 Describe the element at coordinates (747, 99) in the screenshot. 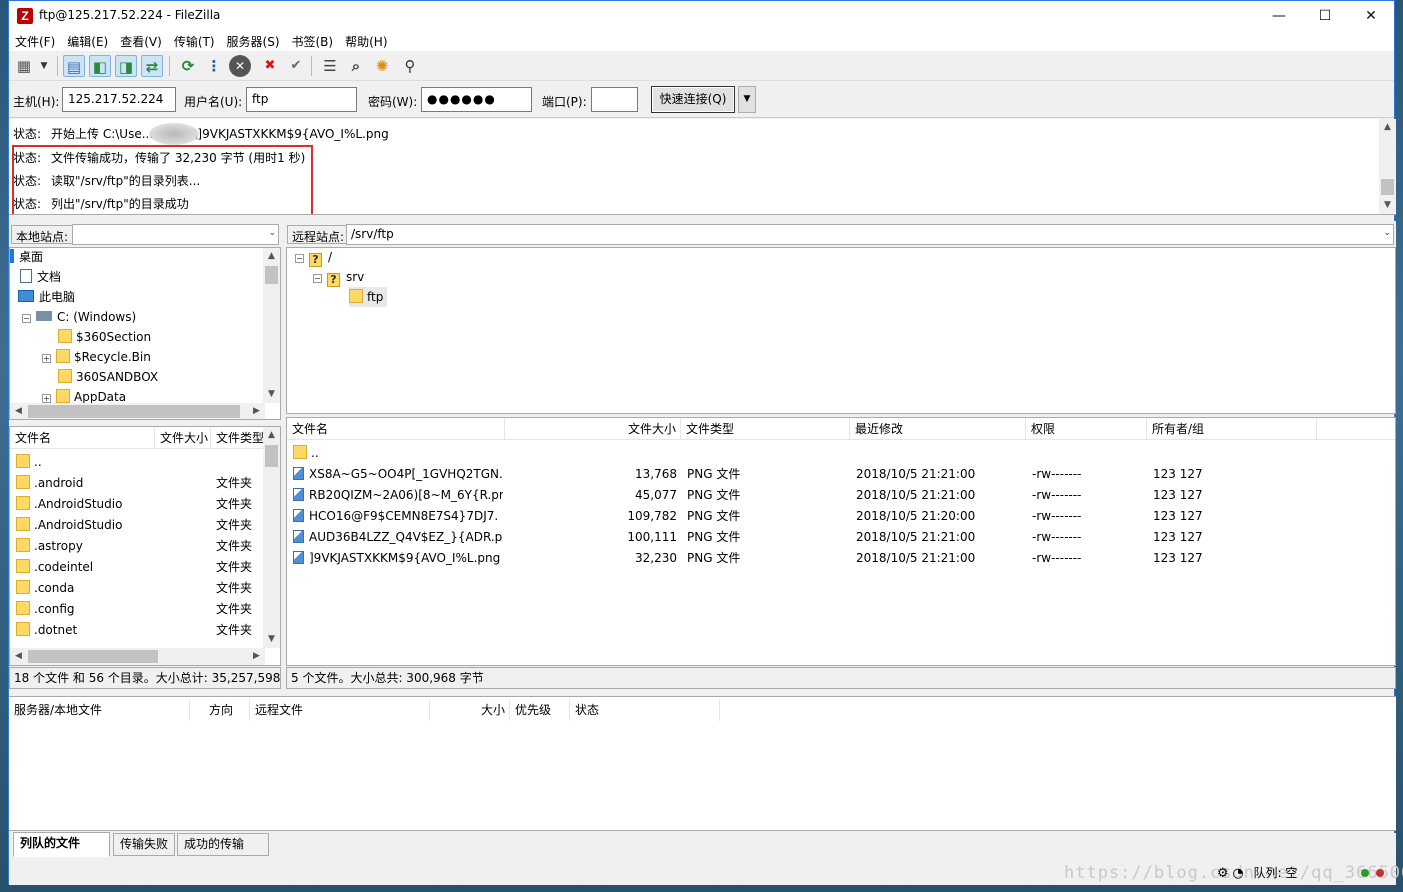

I see `quickconnect-history-dropdown: ▼` at that location.